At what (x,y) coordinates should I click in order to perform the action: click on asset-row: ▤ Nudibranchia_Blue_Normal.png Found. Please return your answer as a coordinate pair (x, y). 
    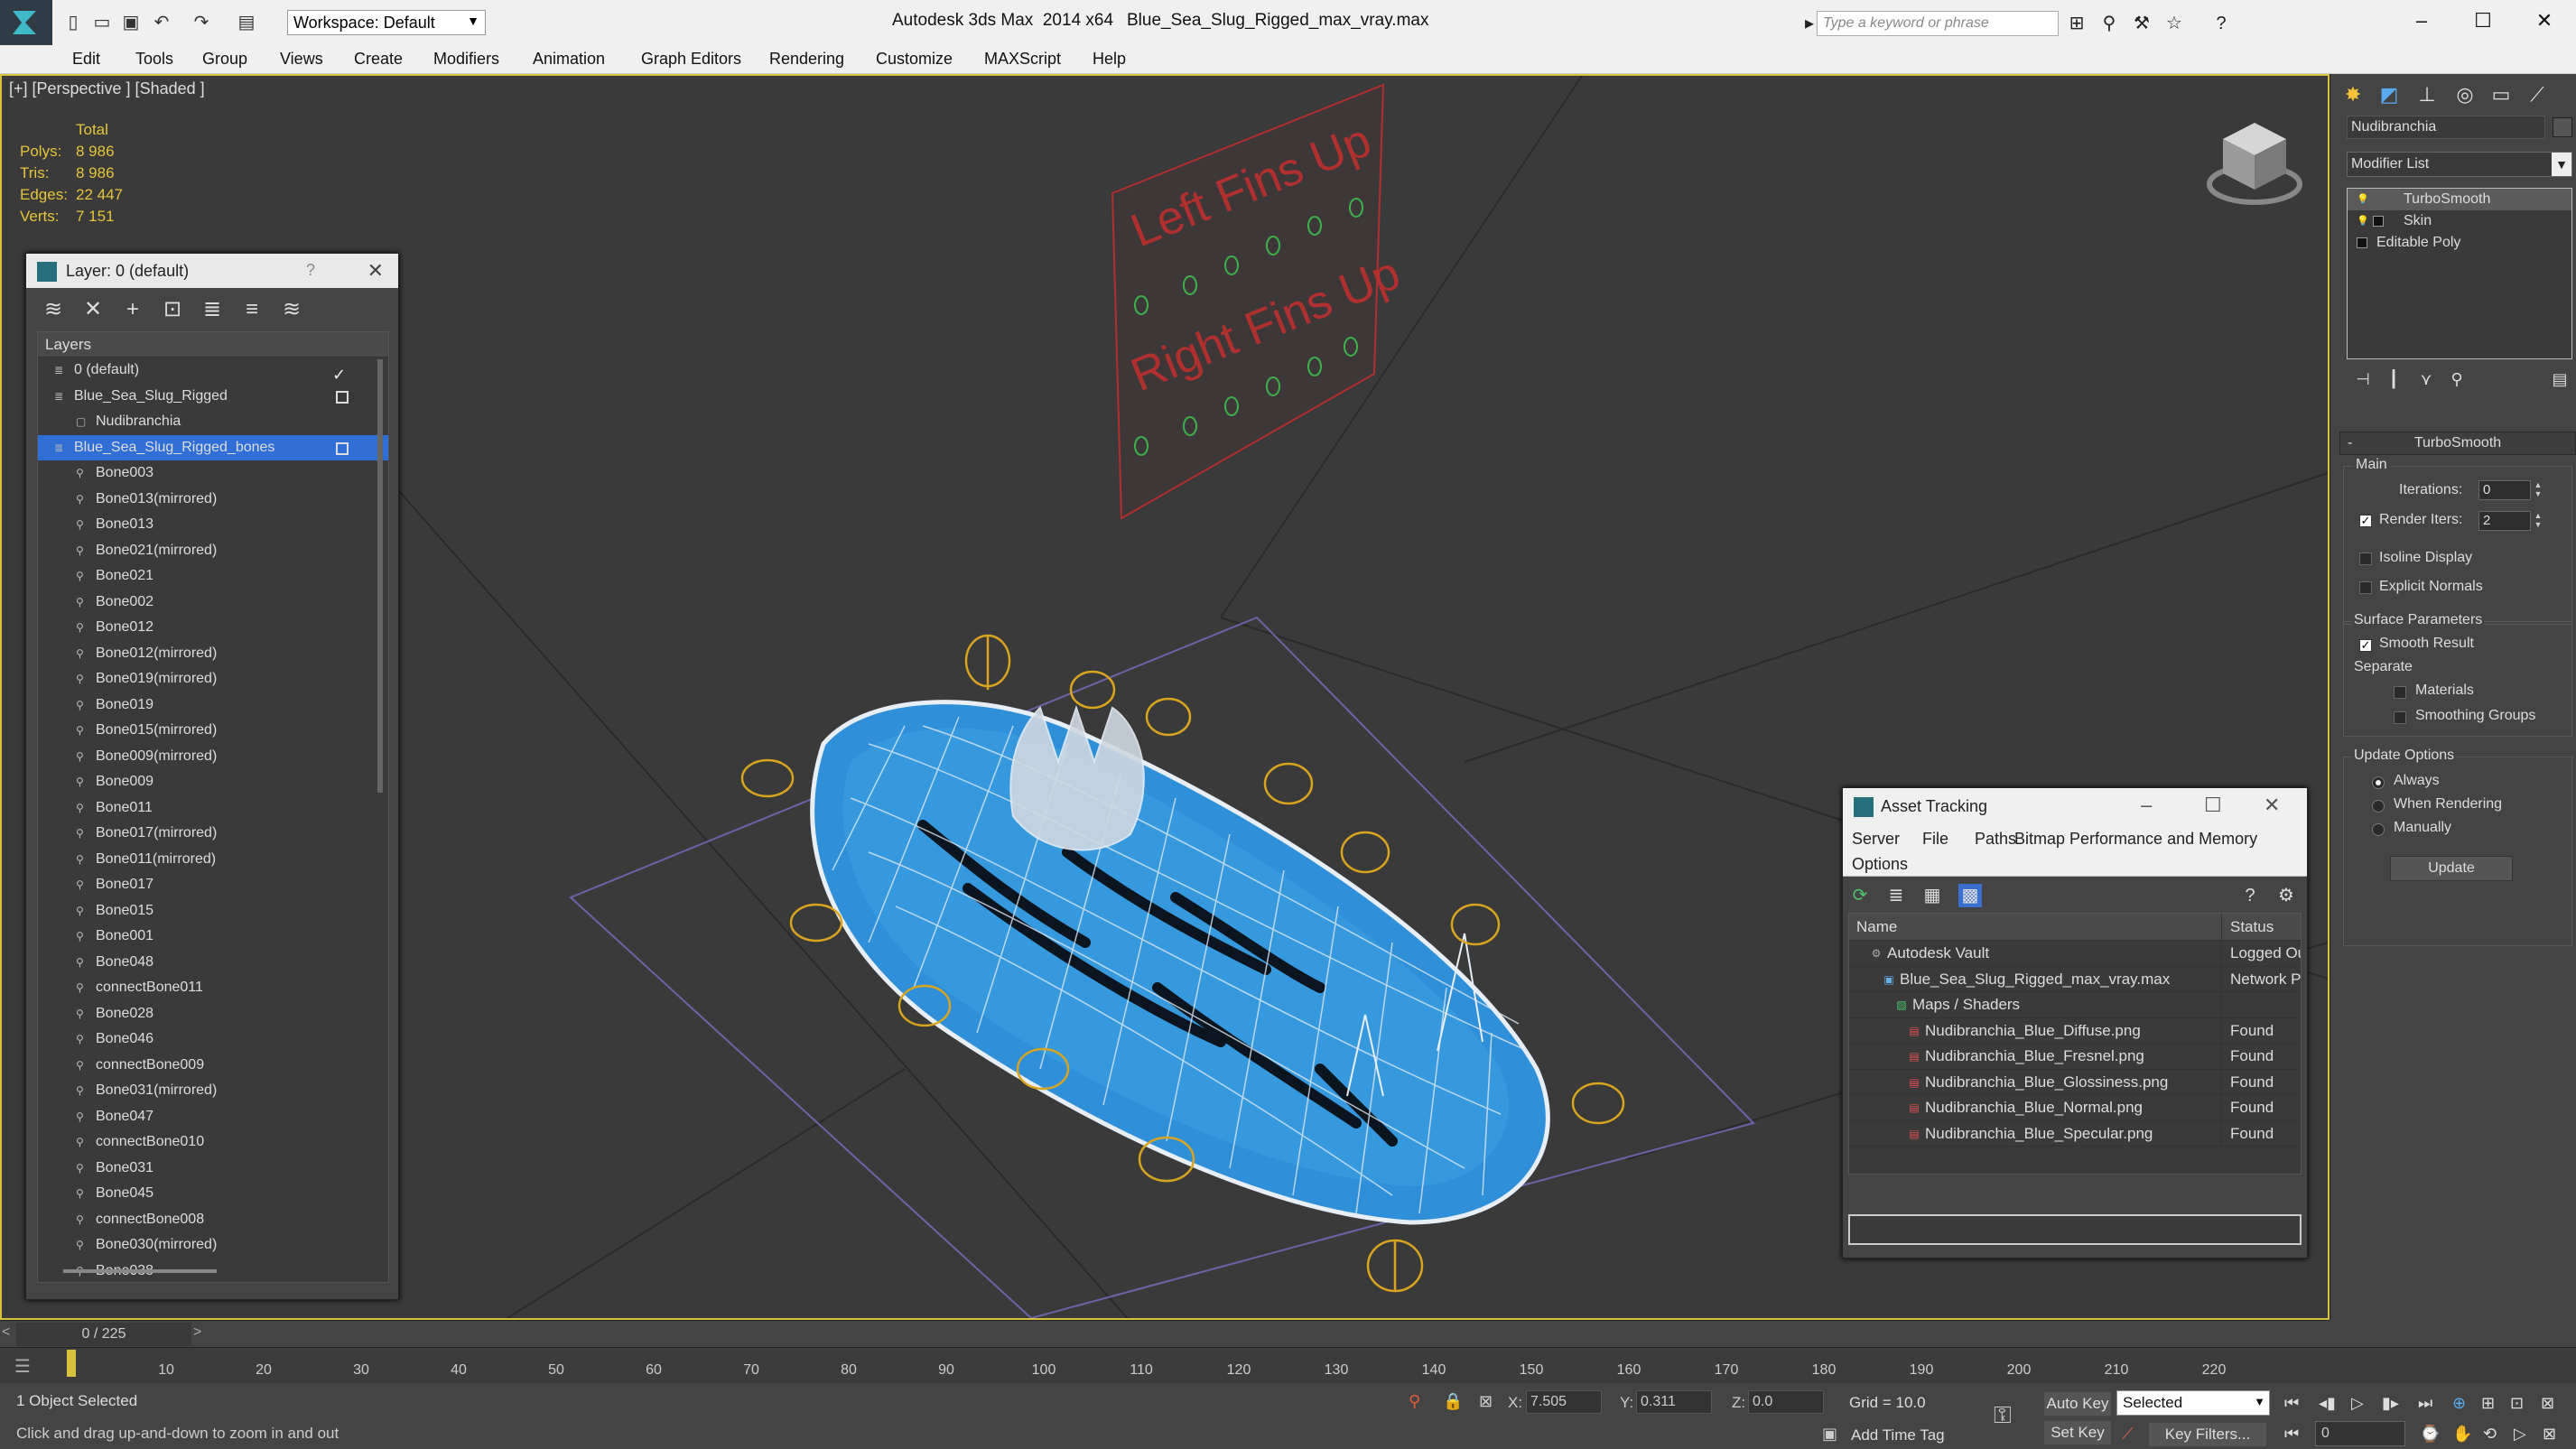
    Looking at the image, I should click on (2075, 1108).